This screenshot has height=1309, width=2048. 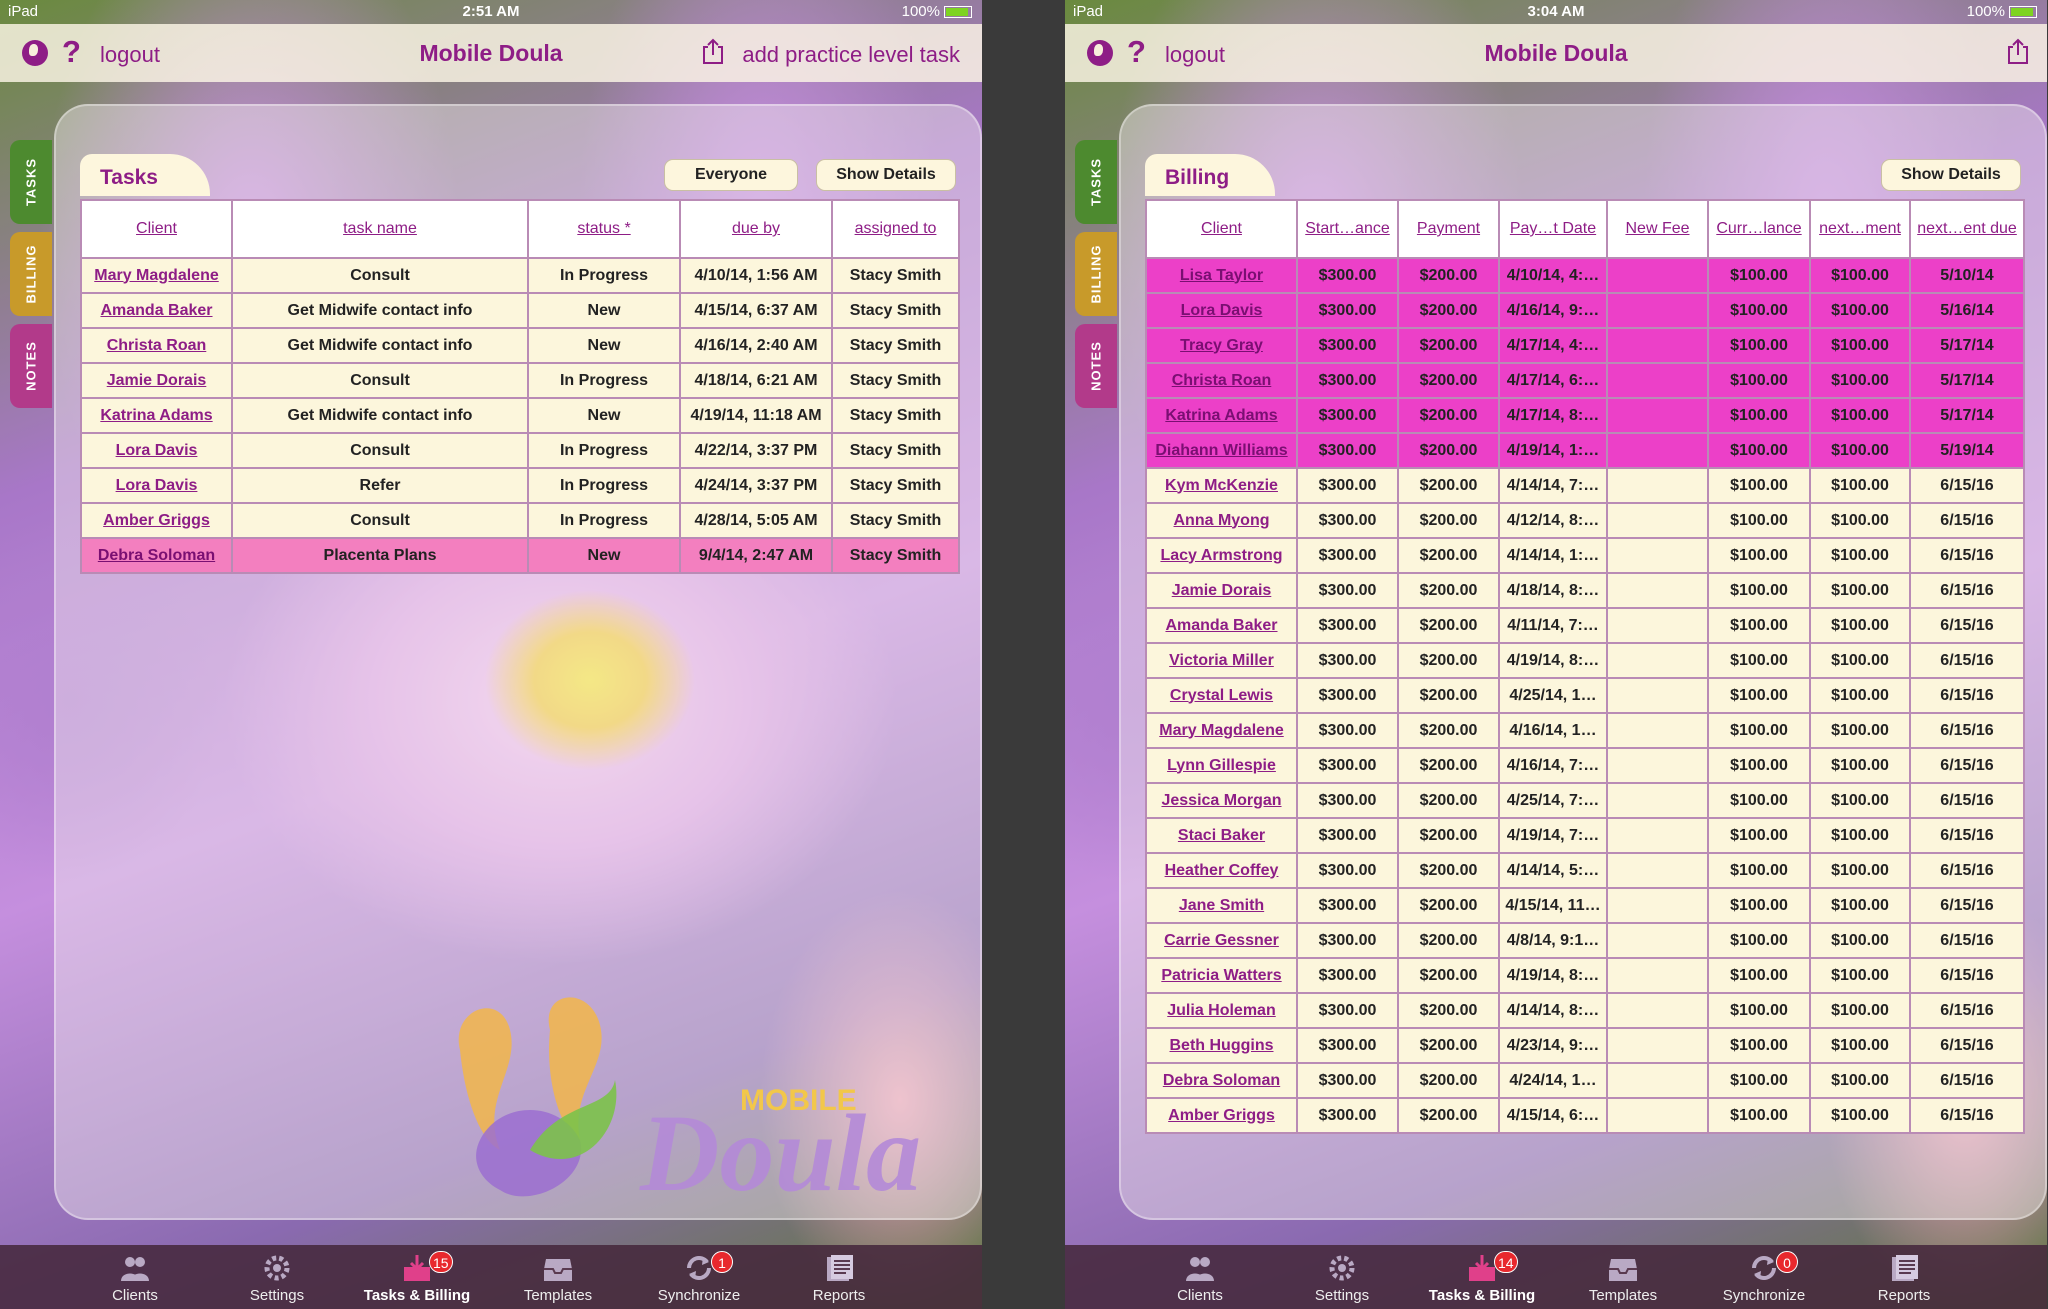 I want to click on billing-client-link: Katrina Adams, so click(x=1221, y=415).